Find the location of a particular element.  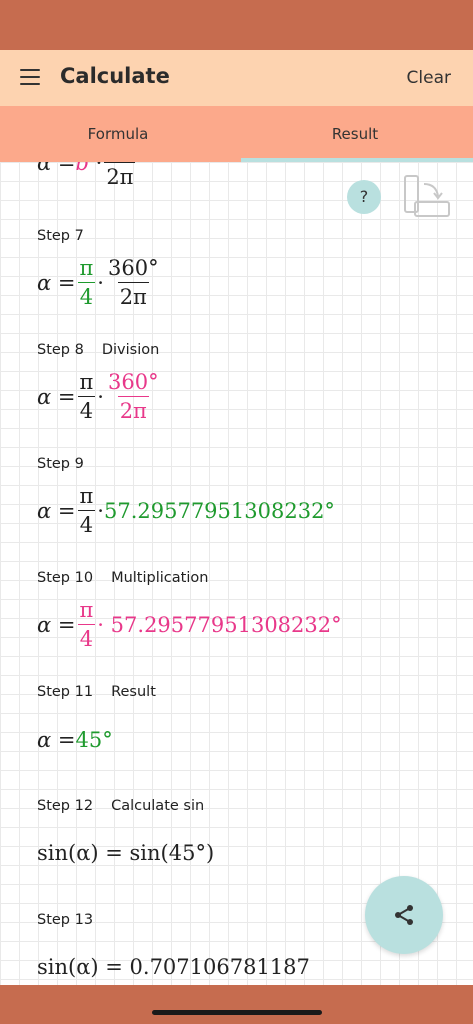

bottom-bar is located at coordinates (236, 1004).